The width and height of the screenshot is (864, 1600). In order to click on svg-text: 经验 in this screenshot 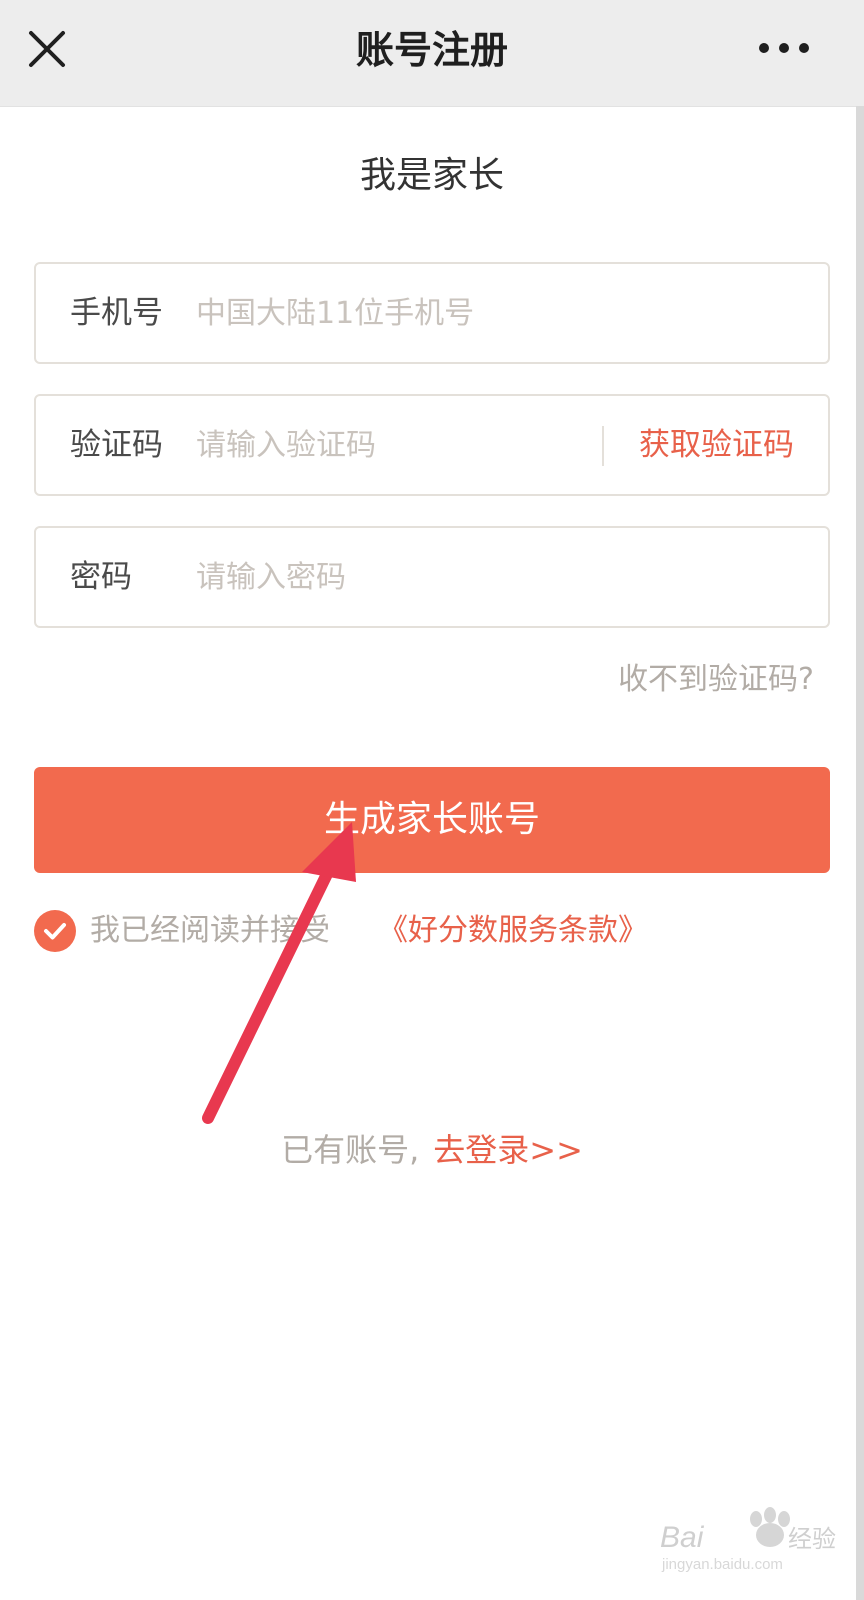, I will do `click(812, 1539)`.